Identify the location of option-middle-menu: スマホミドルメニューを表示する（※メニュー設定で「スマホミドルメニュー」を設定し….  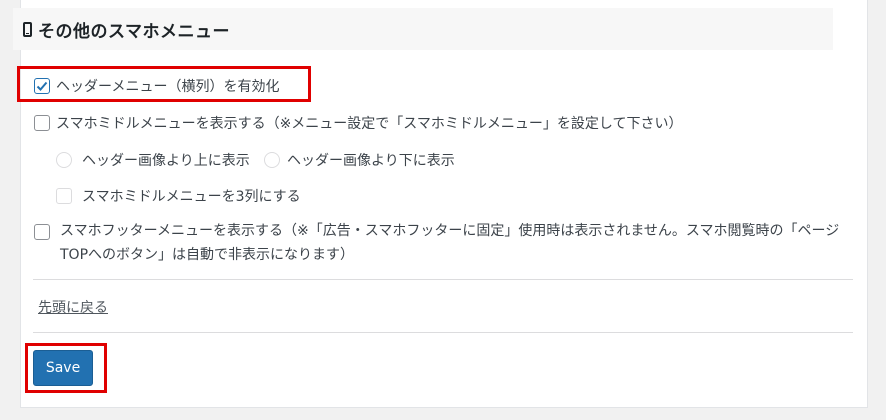
(358, 123).